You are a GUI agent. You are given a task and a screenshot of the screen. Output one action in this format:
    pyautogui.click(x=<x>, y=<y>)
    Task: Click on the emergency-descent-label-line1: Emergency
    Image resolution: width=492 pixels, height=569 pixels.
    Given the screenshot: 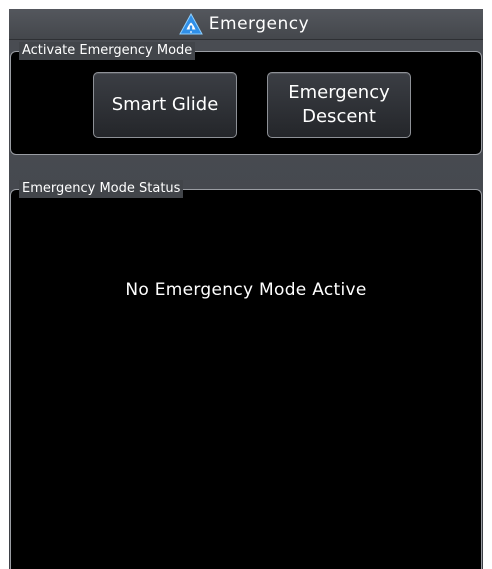 What is the action you would take?
    pyautogui.click(x=339, y=92)
    